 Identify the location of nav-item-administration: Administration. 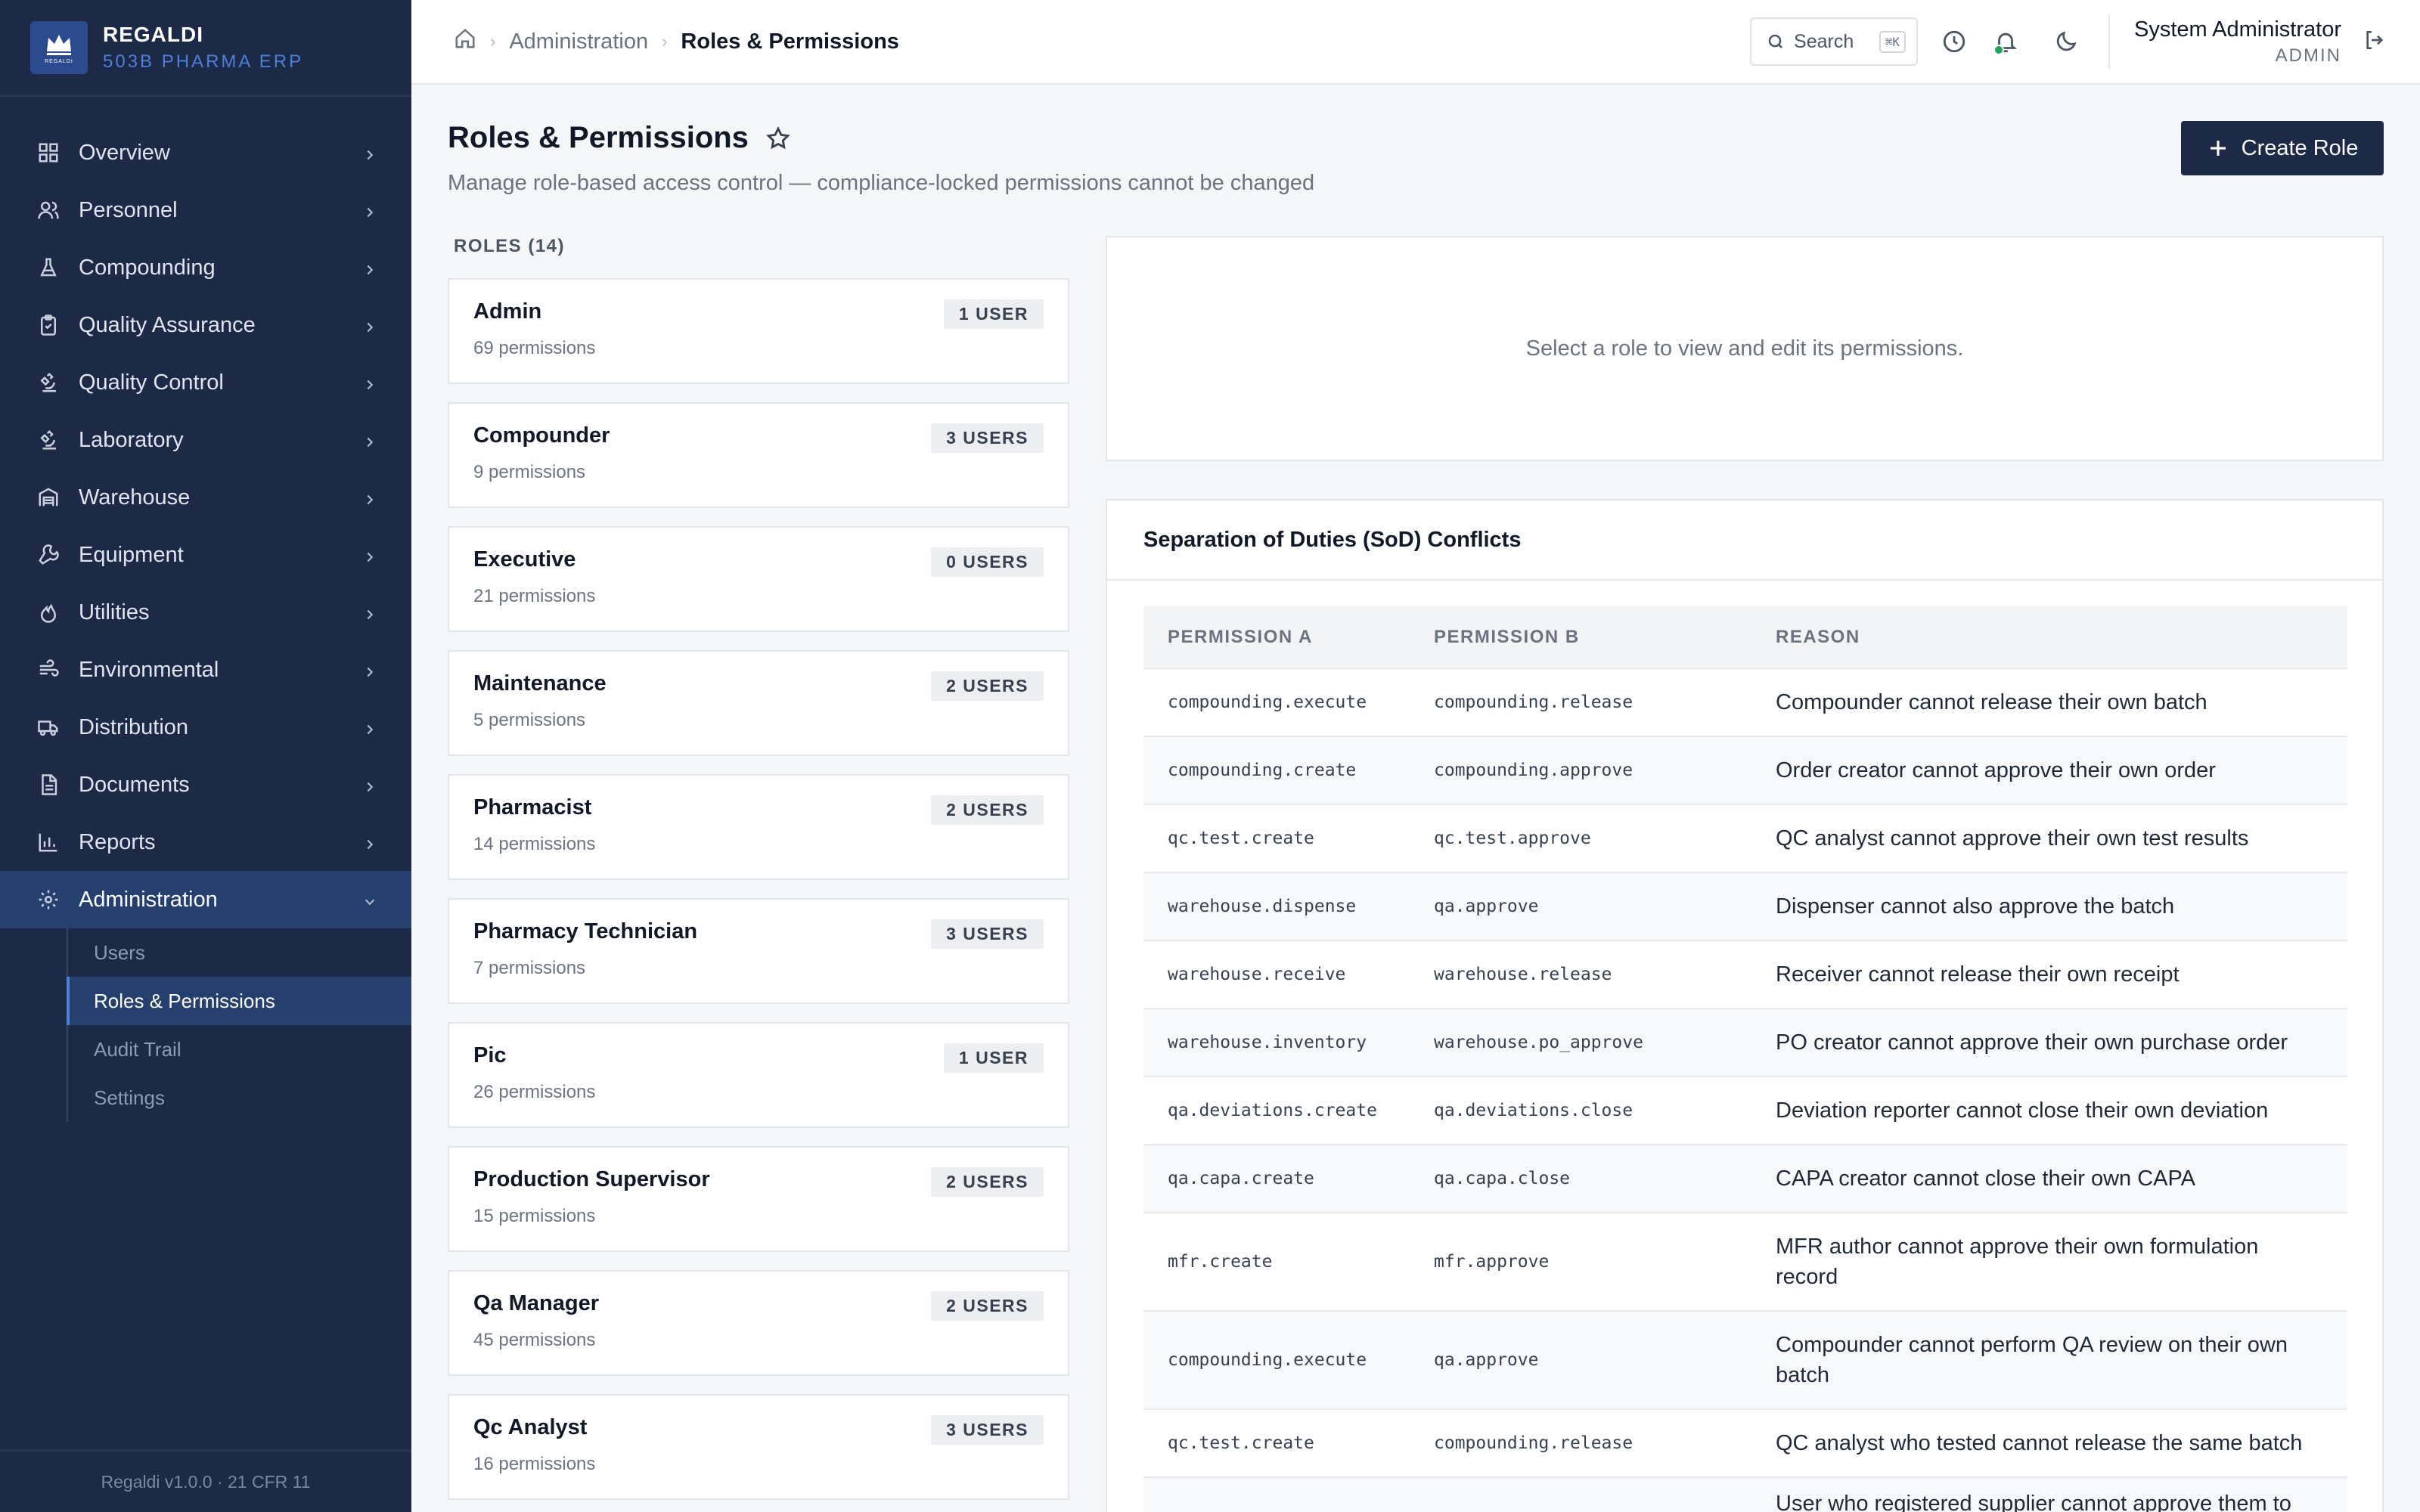
(205, 899).